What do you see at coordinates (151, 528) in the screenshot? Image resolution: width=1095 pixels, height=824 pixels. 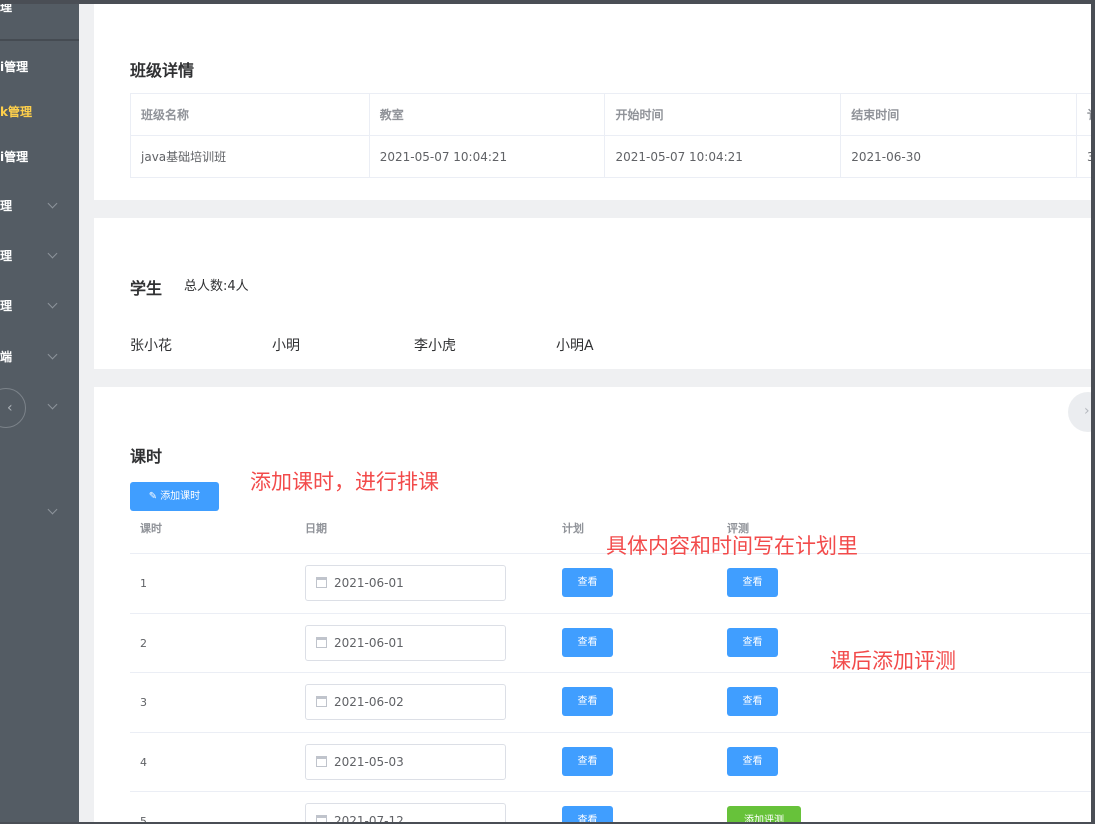 I see `column-header-lesson: 课时` at bounding box center [151, 528].